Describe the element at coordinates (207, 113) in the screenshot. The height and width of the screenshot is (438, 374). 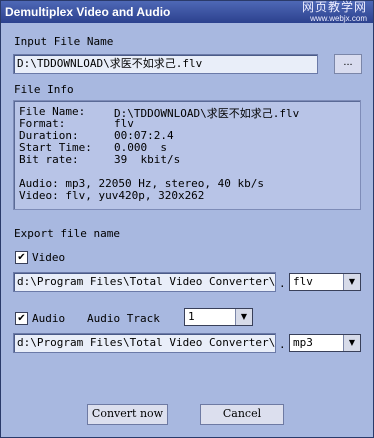
I see `info-value-file-name: D:\TDDOWNLOAD\求医不如求己.flv` at that location.